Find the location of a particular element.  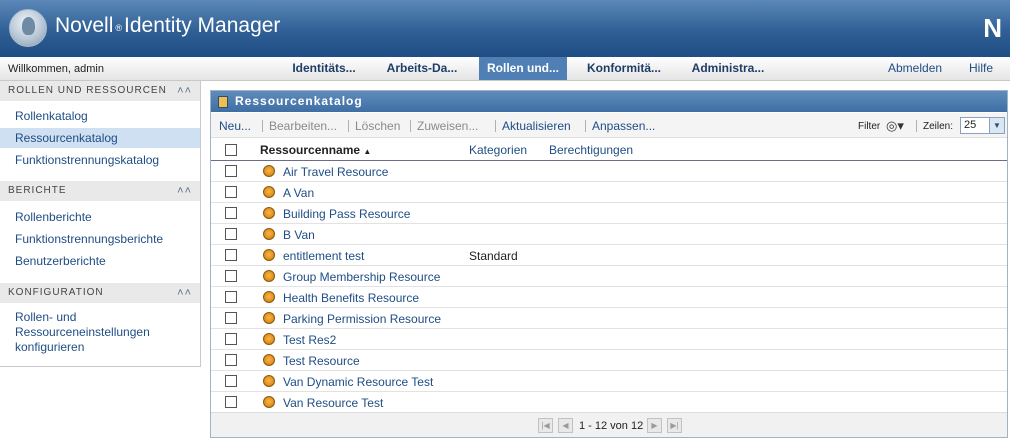

app-title-product: Identity Manager is located at coordinates (202, 25).